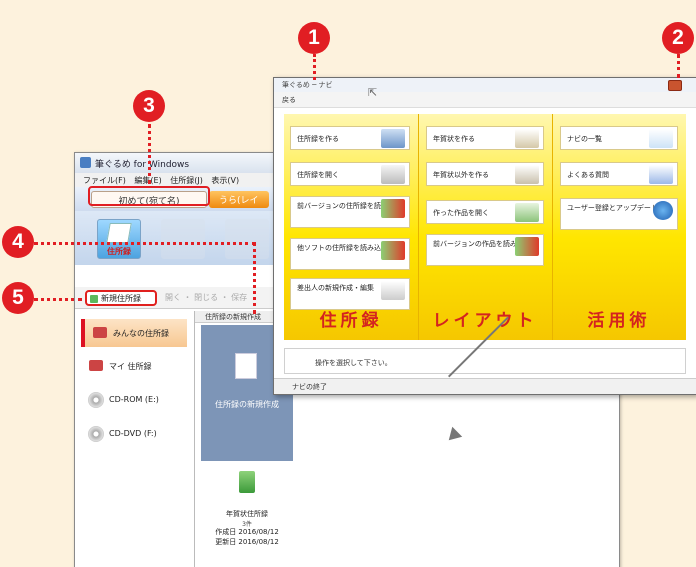 This screenshot has height=567, width=696. What do you see at coordinates (254, 278) in the screenshot?
I see `leader-line-4-down` at bounding box center [254, 278].